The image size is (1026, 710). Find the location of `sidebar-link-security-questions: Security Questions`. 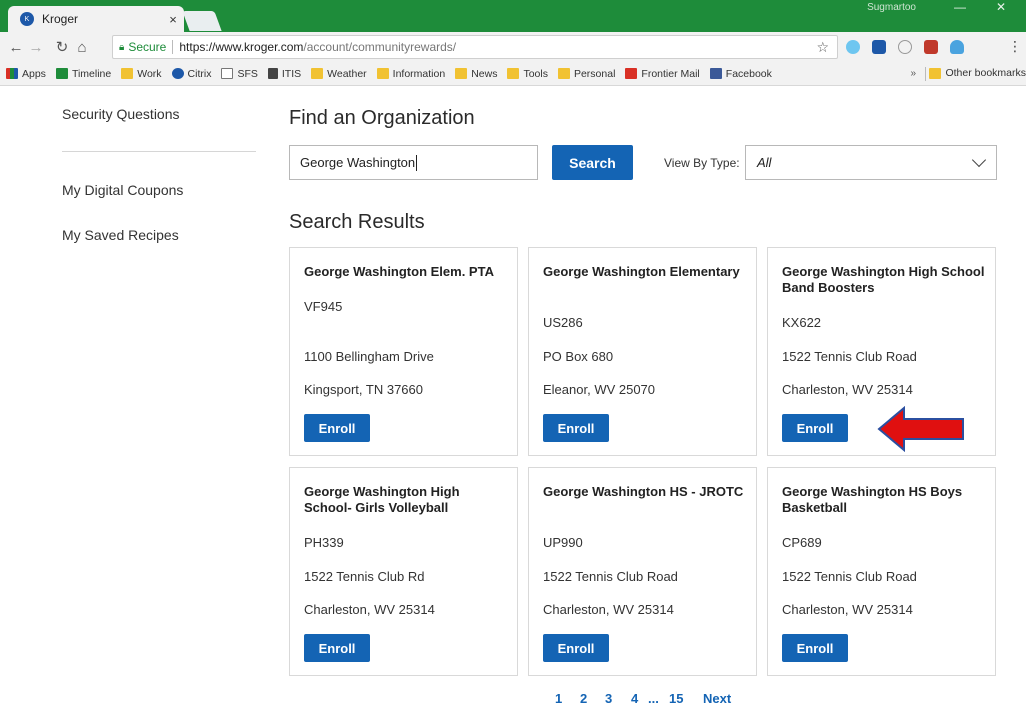

sidebar-link-security-questions: Security Questions is located at coordinates (121, 114).